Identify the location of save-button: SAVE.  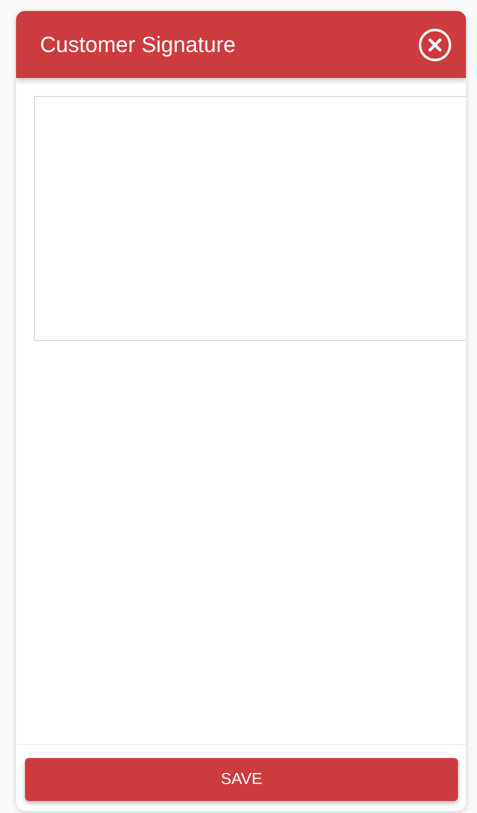
(241, 779).